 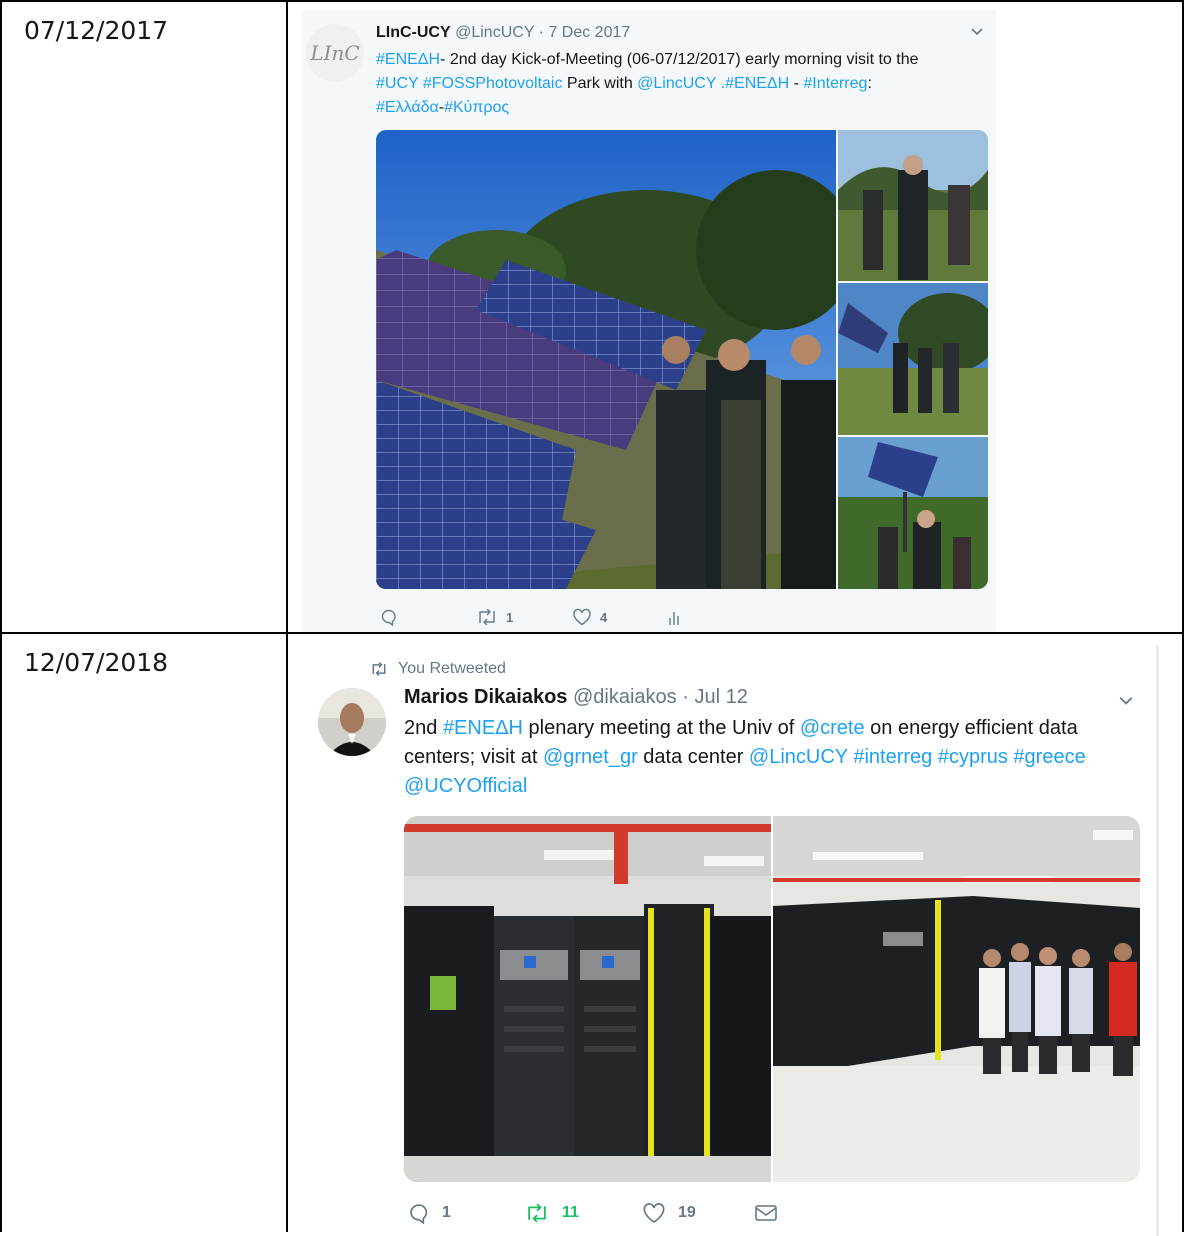 I want to click on analytics-button, so click(x=675, y=617).